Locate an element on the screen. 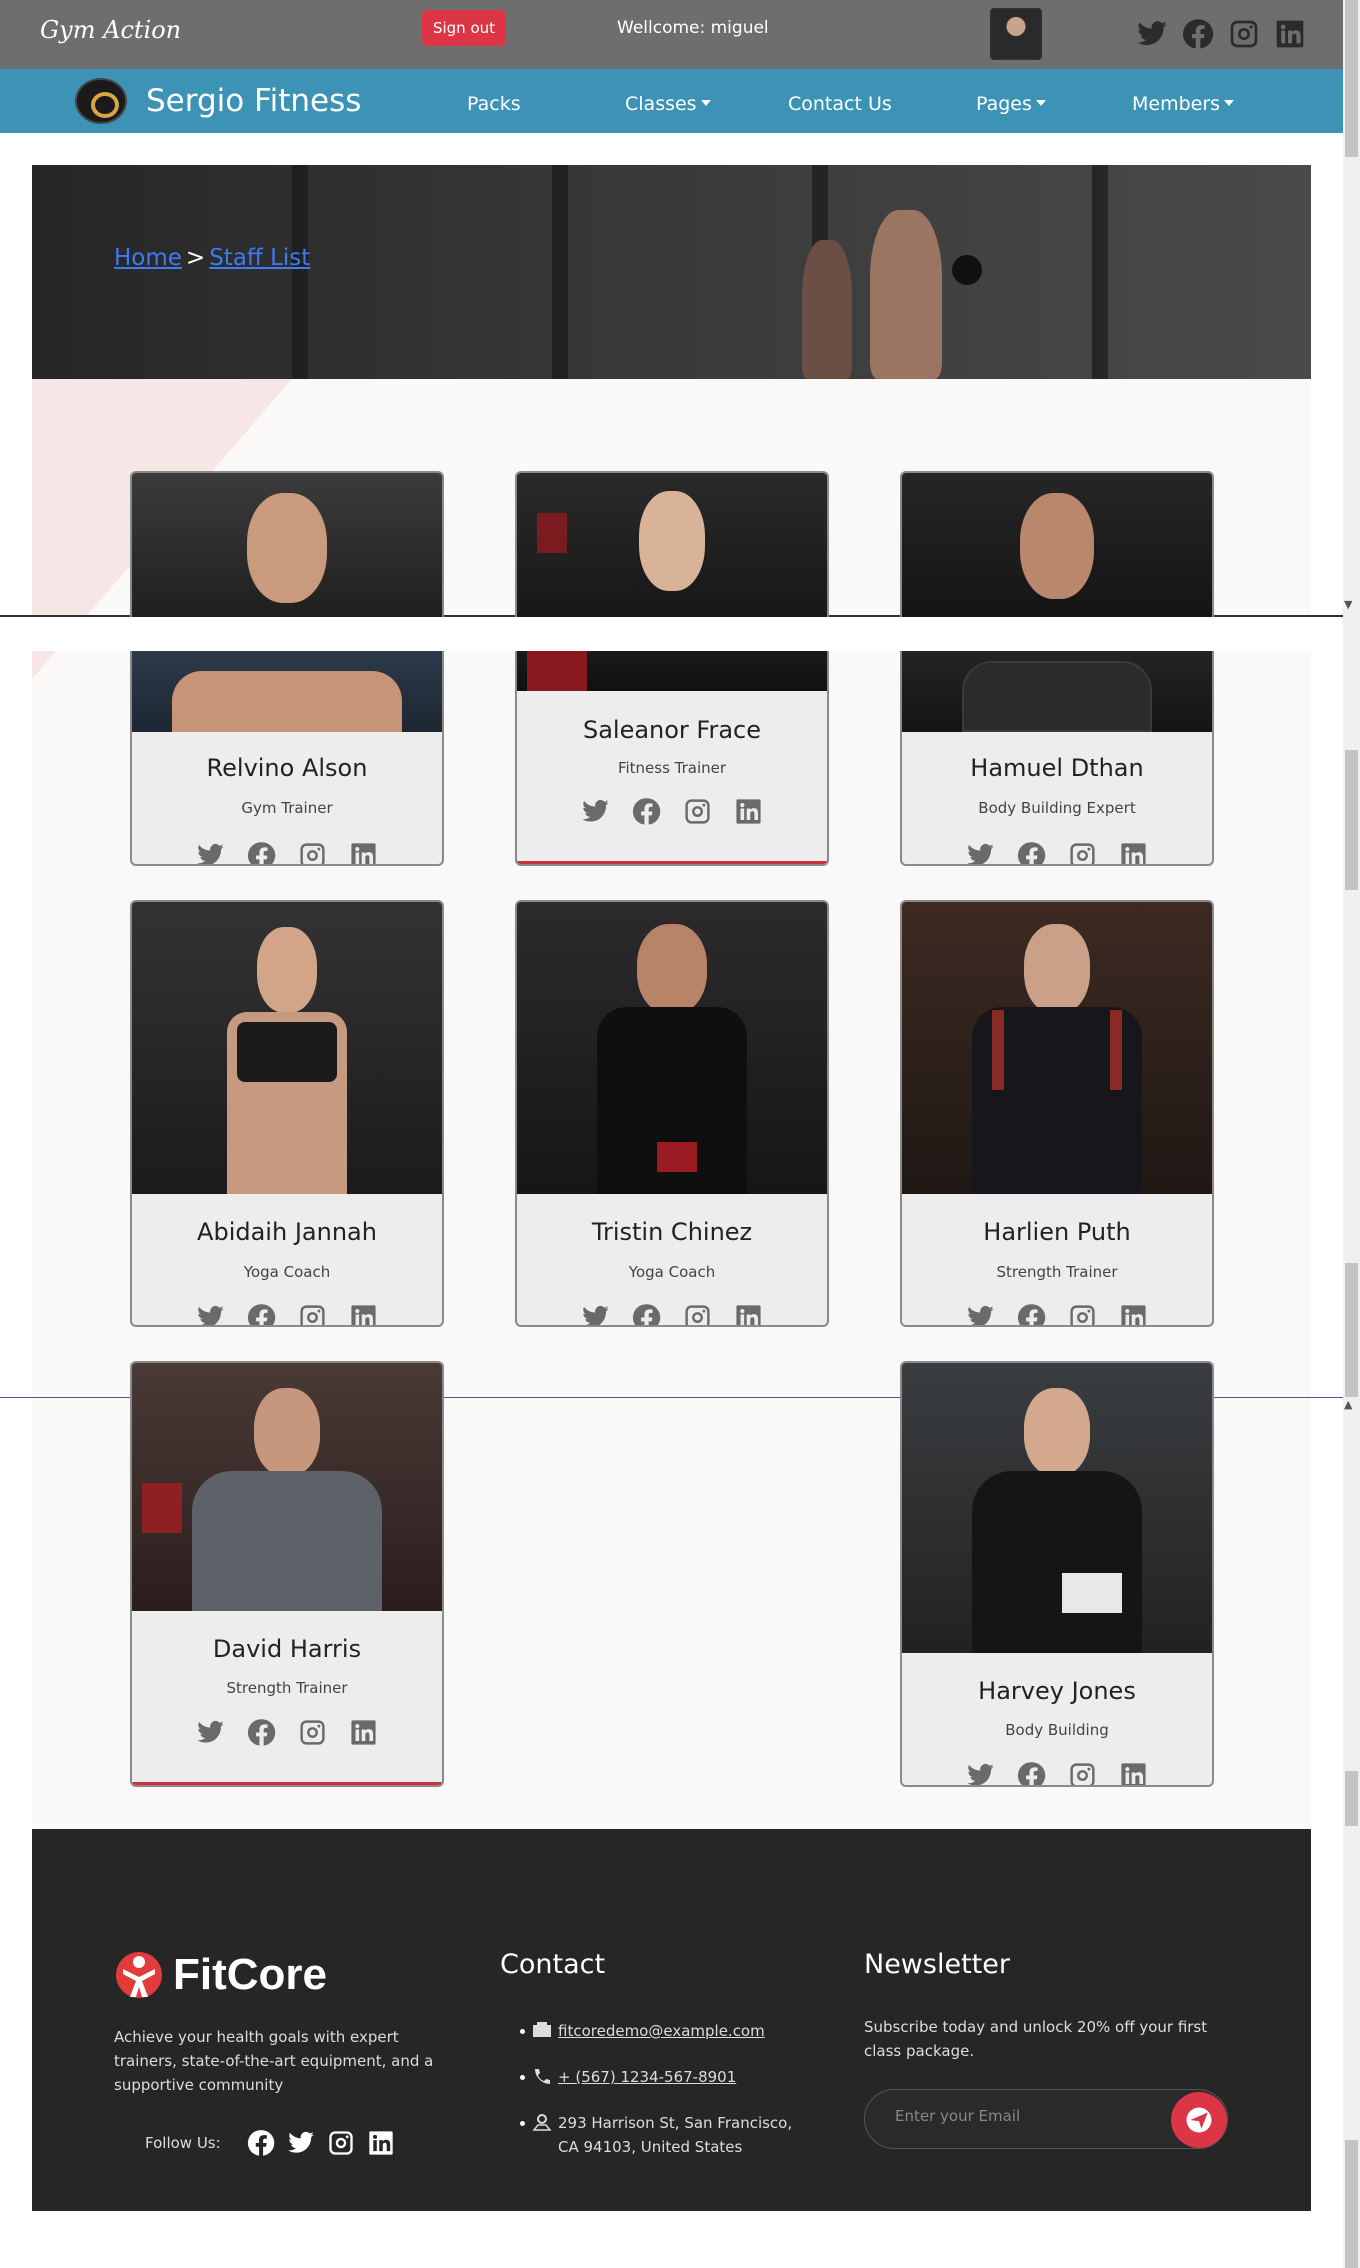  site-logo is located at coordinates (101, 101).